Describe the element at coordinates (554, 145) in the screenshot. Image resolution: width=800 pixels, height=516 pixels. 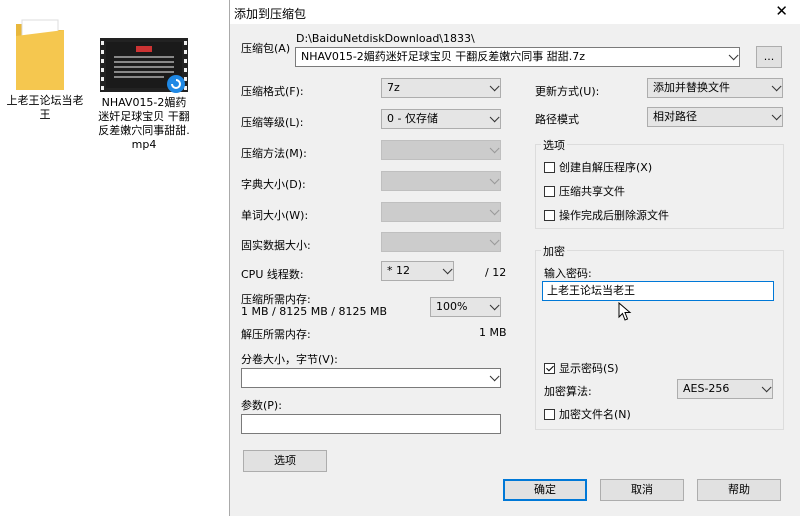
I see `options-group-title: 选项` at that location.